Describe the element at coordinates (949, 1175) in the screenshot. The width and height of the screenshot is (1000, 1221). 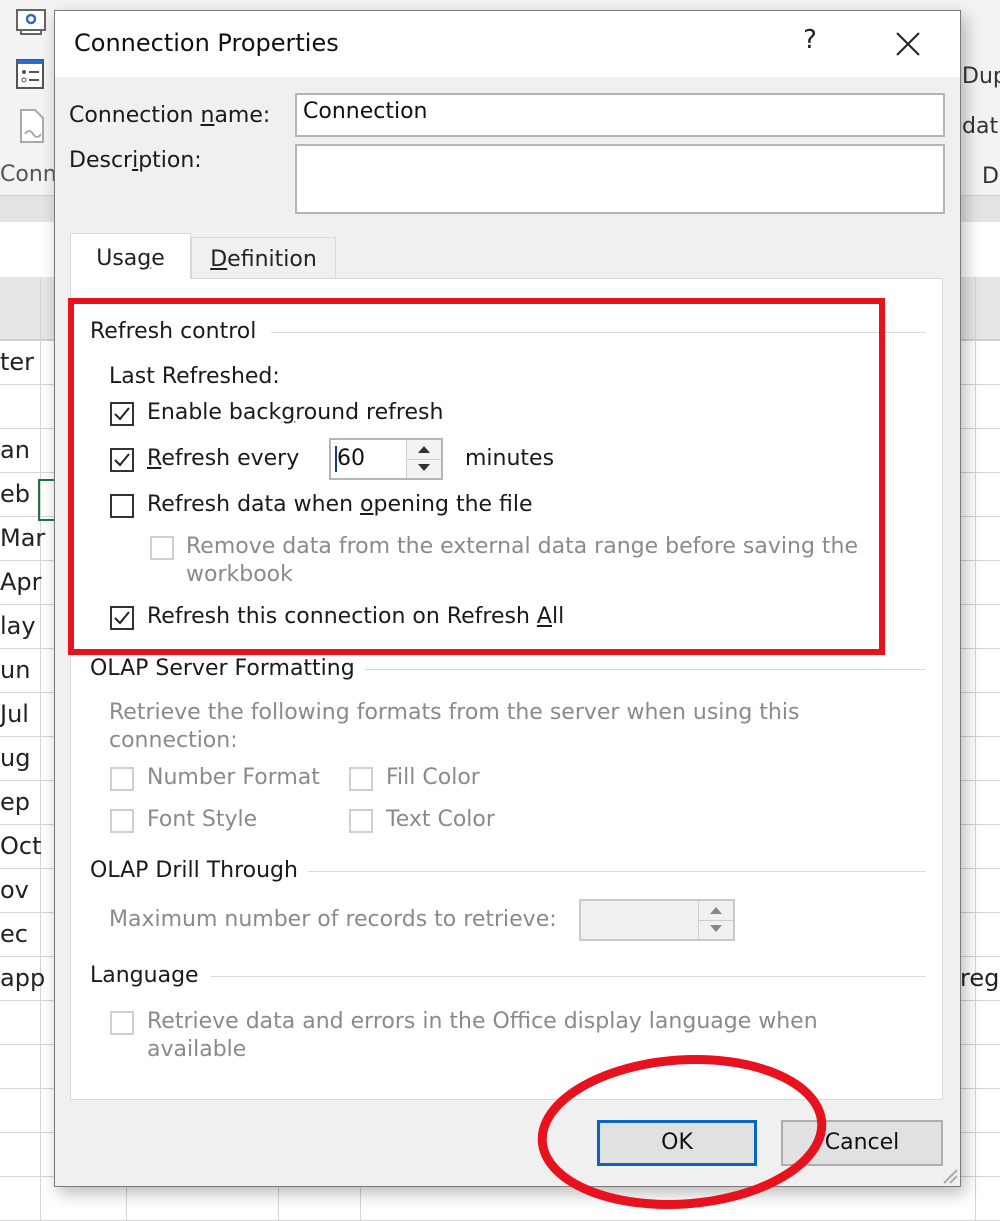
I see `resize-grip-icon` at that location.